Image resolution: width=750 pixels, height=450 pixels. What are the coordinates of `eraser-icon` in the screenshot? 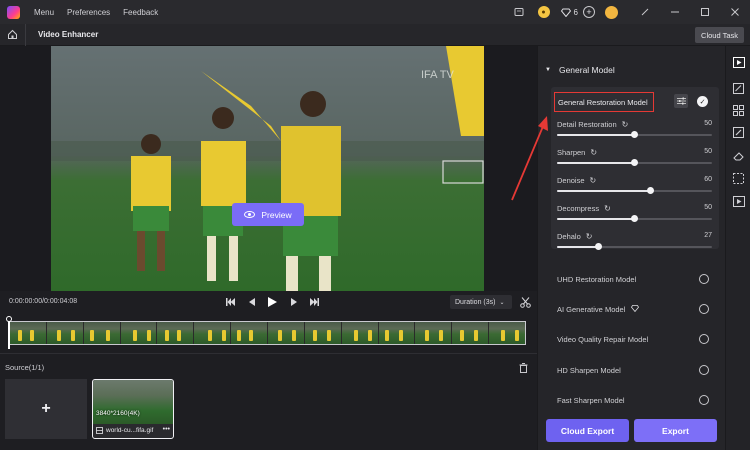 It's located at (738, 155).